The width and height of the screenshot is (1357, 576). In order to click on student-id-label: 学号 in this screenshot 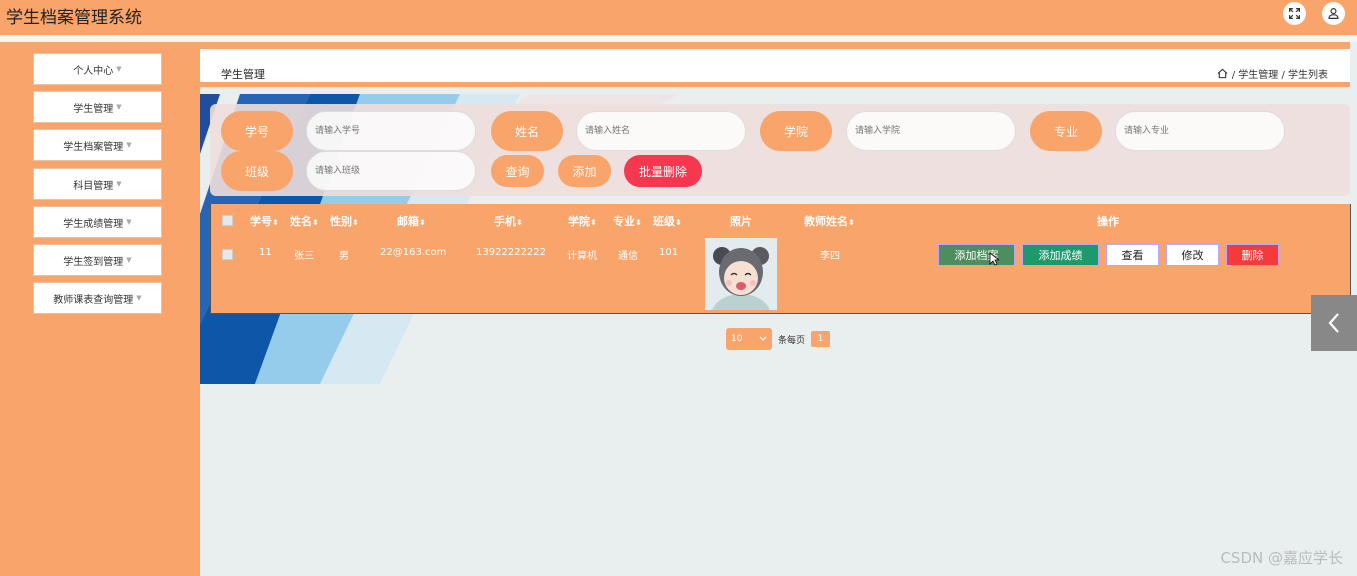, I will do `click(257, 131)`.